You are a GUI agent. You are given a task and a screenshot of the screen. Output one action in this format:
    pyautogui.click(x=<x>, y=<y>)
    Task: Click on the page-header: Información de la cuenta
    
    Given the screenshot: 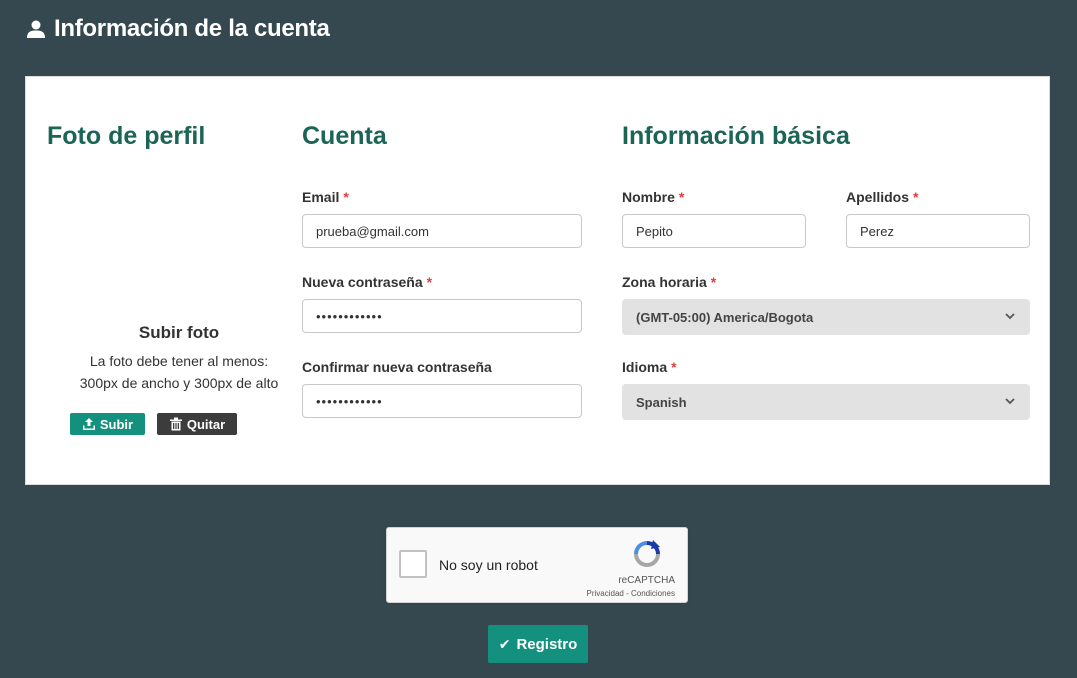 What is the action you would take?
    pyautogui.click(x=178, y=29)
    